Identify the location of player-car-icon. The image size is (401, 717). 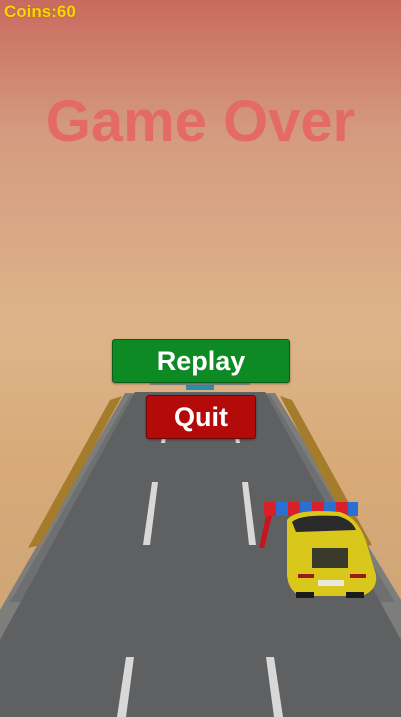
(332, 554).